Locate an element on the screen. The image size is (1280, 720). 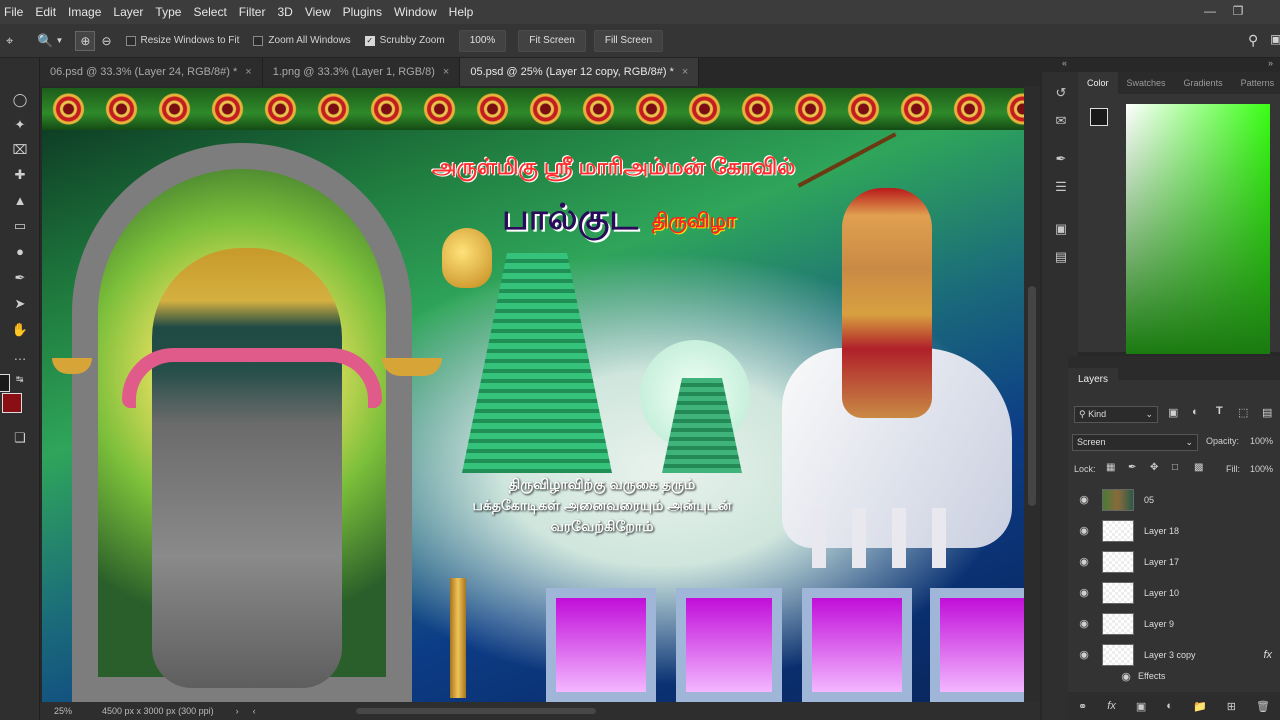
filter-adjustment-icon: ◐ is located at coordinates (1195, 412).